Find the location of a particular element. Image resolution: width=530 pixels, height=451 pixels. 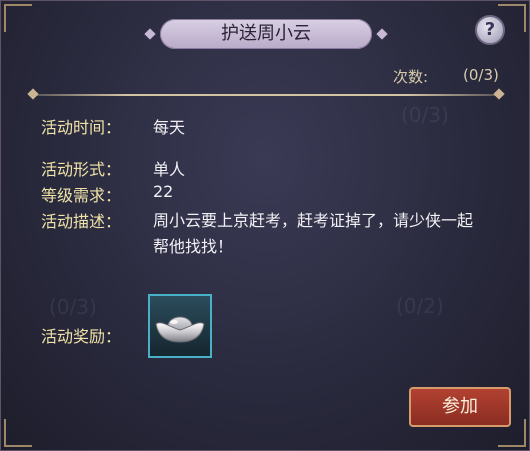

question-mark-icon: ? is located at coordinates (490, 29).